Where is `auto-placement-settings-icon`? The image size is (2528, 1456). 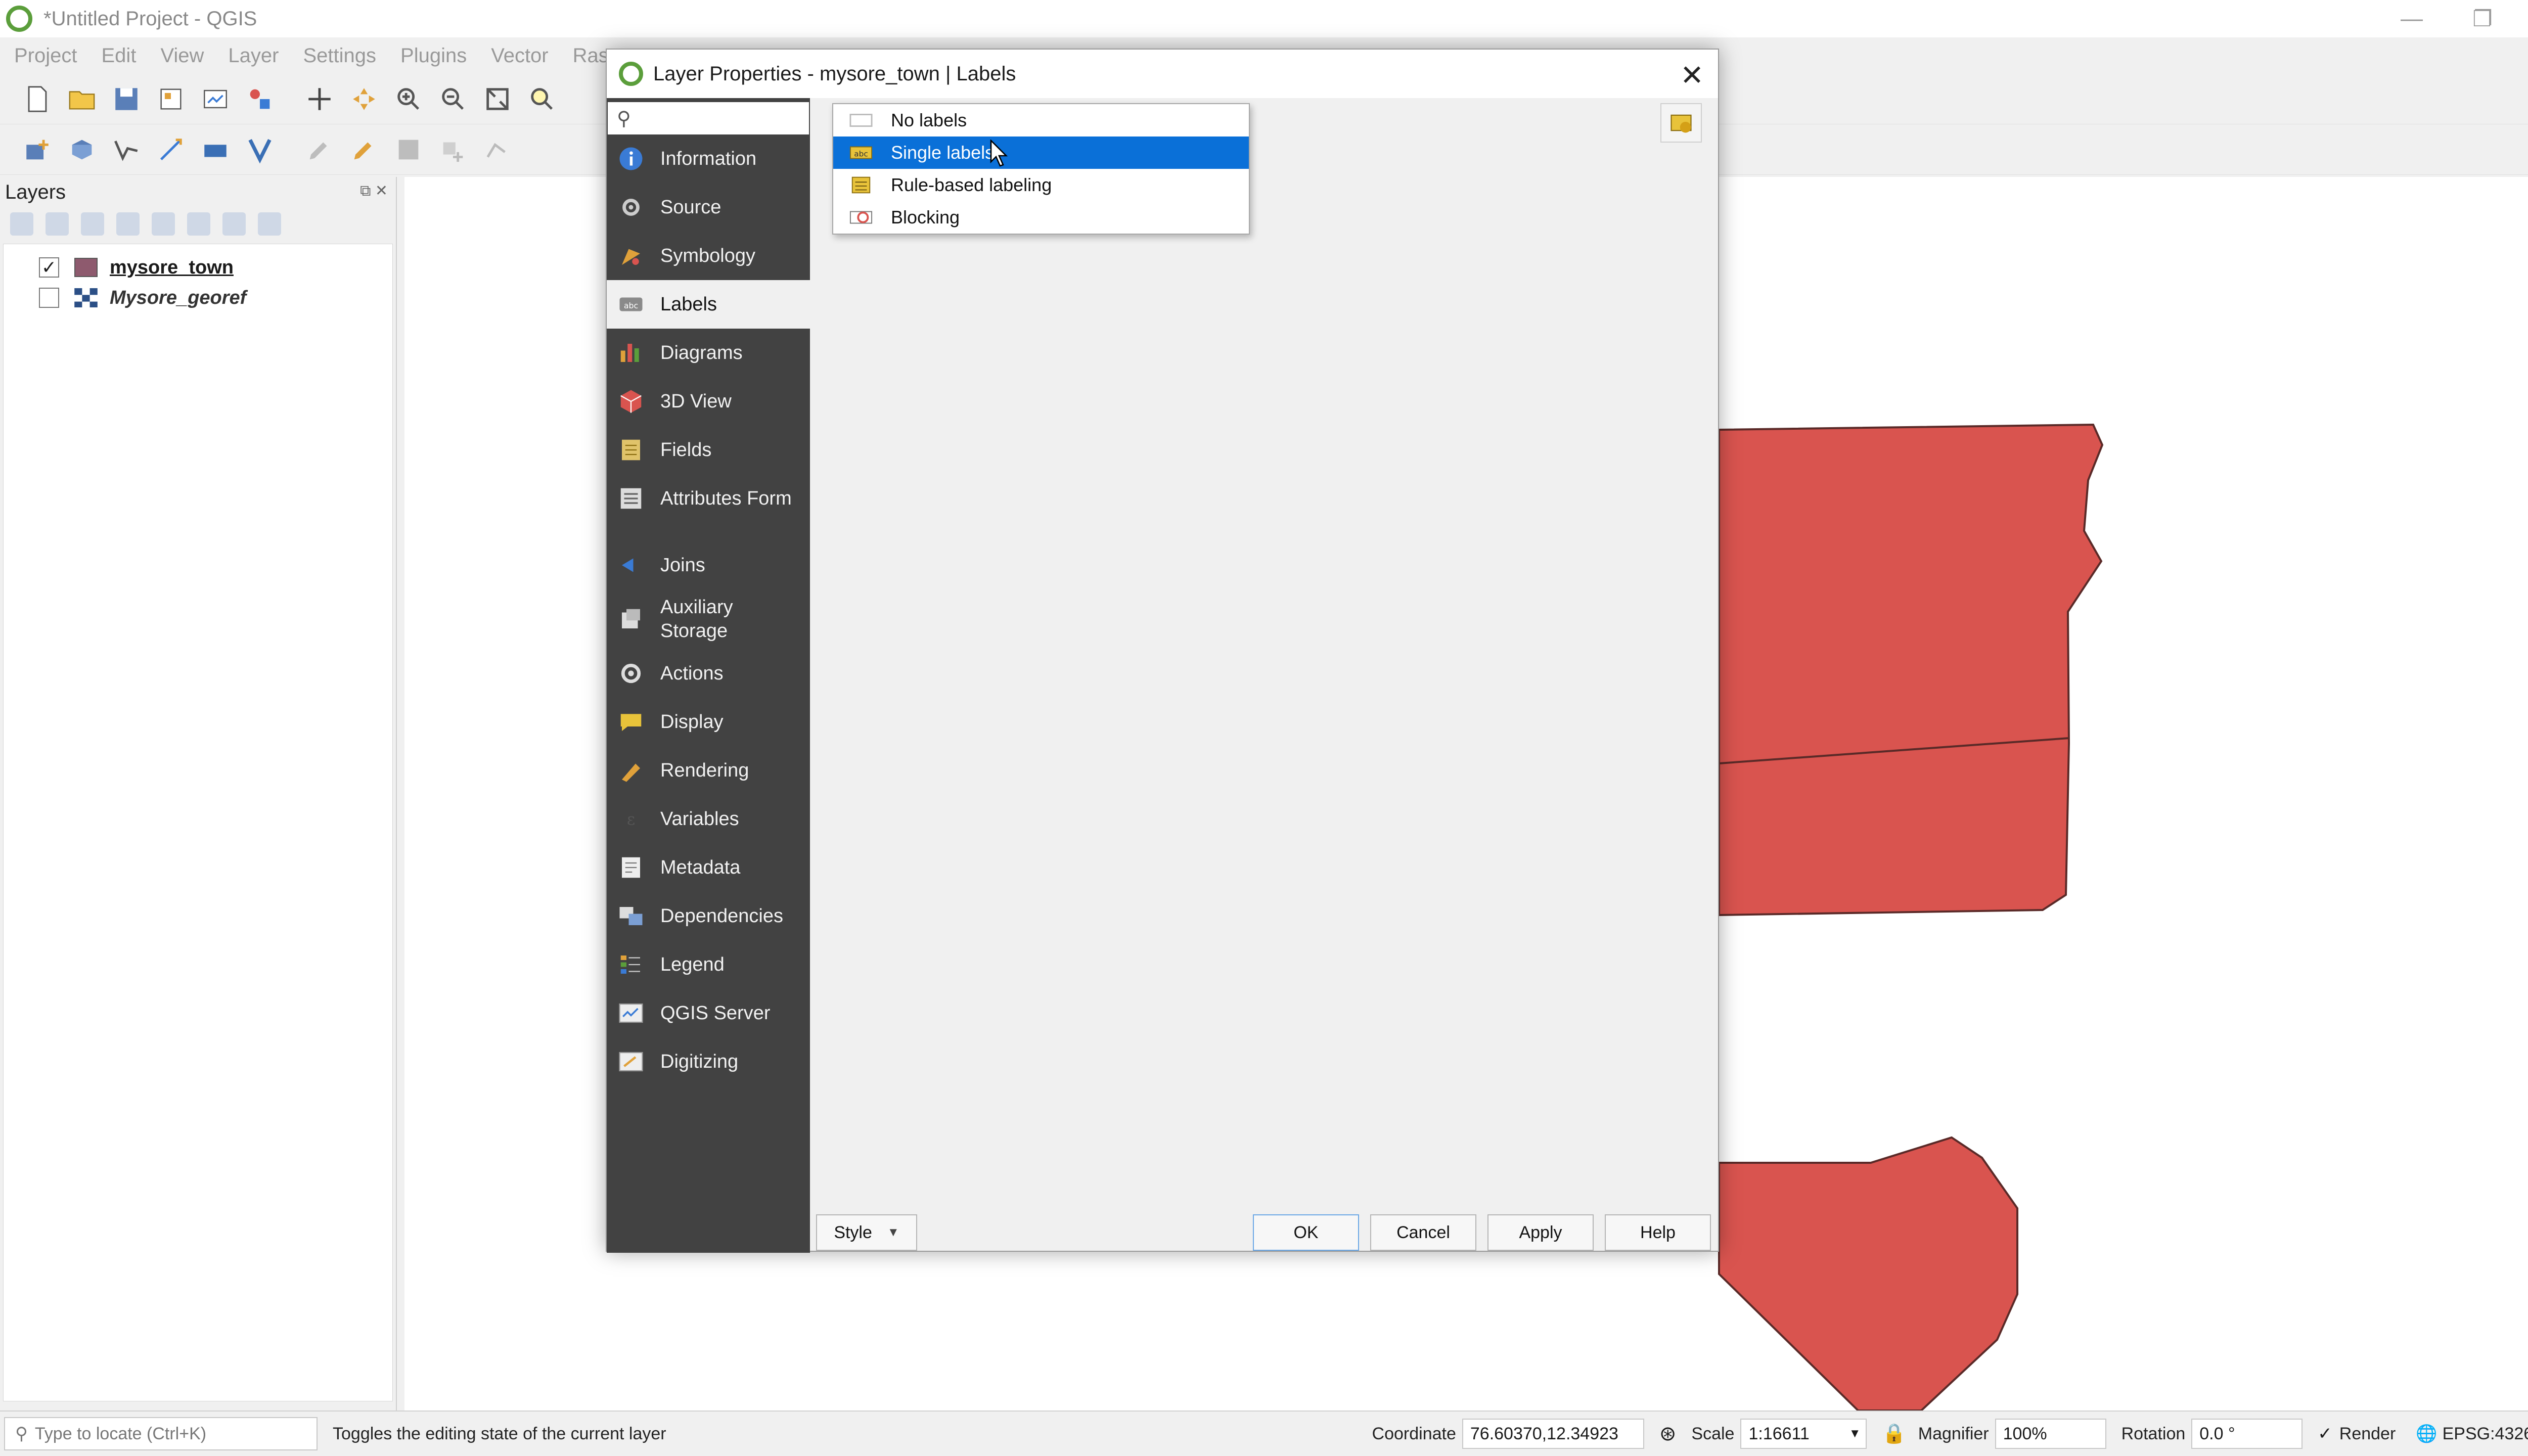
auto-placement-settings-icon is located at coordinates (1681, 123).